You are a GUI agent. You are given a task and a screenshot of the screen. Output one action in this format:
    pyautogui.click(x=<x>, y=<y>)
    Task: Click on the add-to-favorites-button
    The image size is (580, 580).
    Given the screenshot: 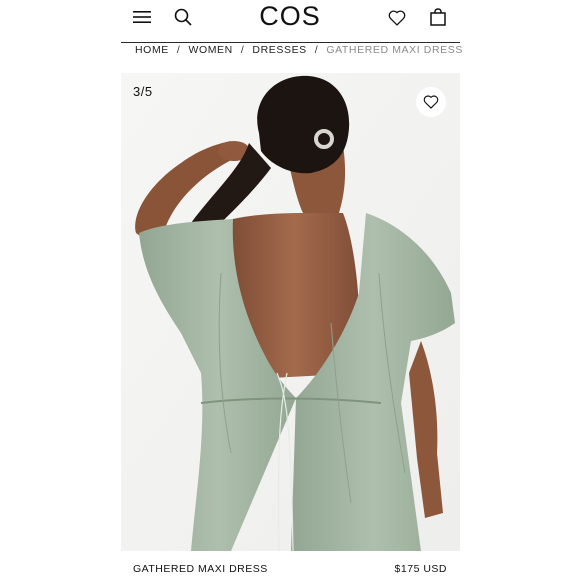 What is the action you would take?
    pyautogui.click(x=431, y=102)
    